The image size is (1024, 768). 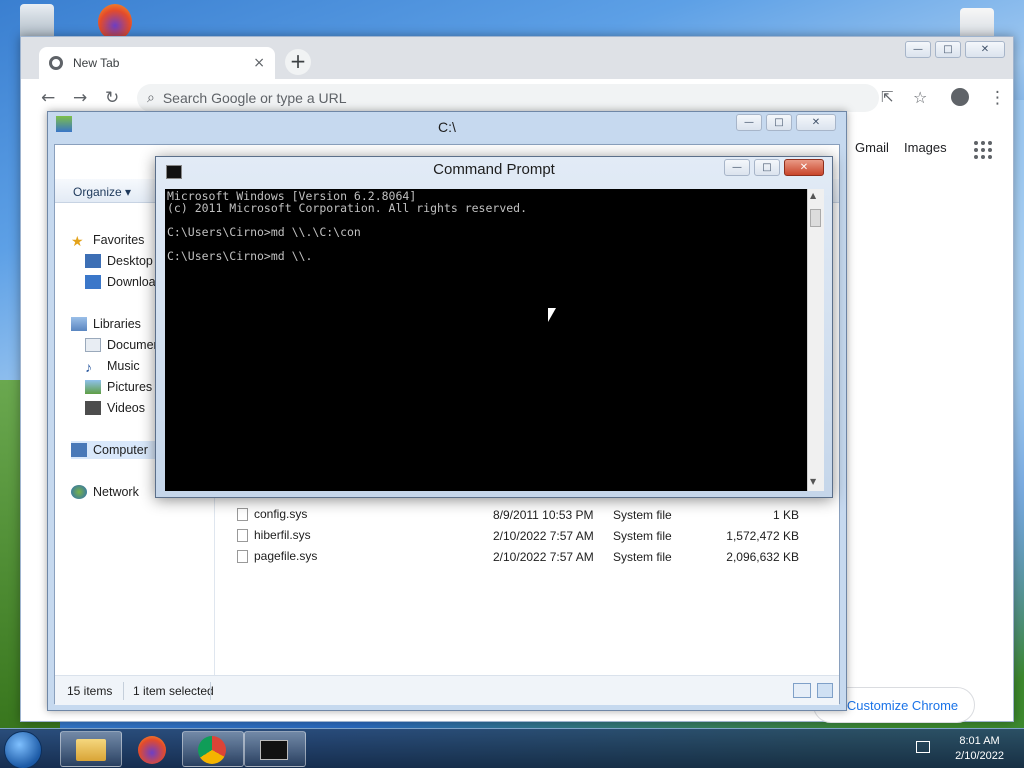 I want to click on taskbar-firefox, so click(x=153, y=749).